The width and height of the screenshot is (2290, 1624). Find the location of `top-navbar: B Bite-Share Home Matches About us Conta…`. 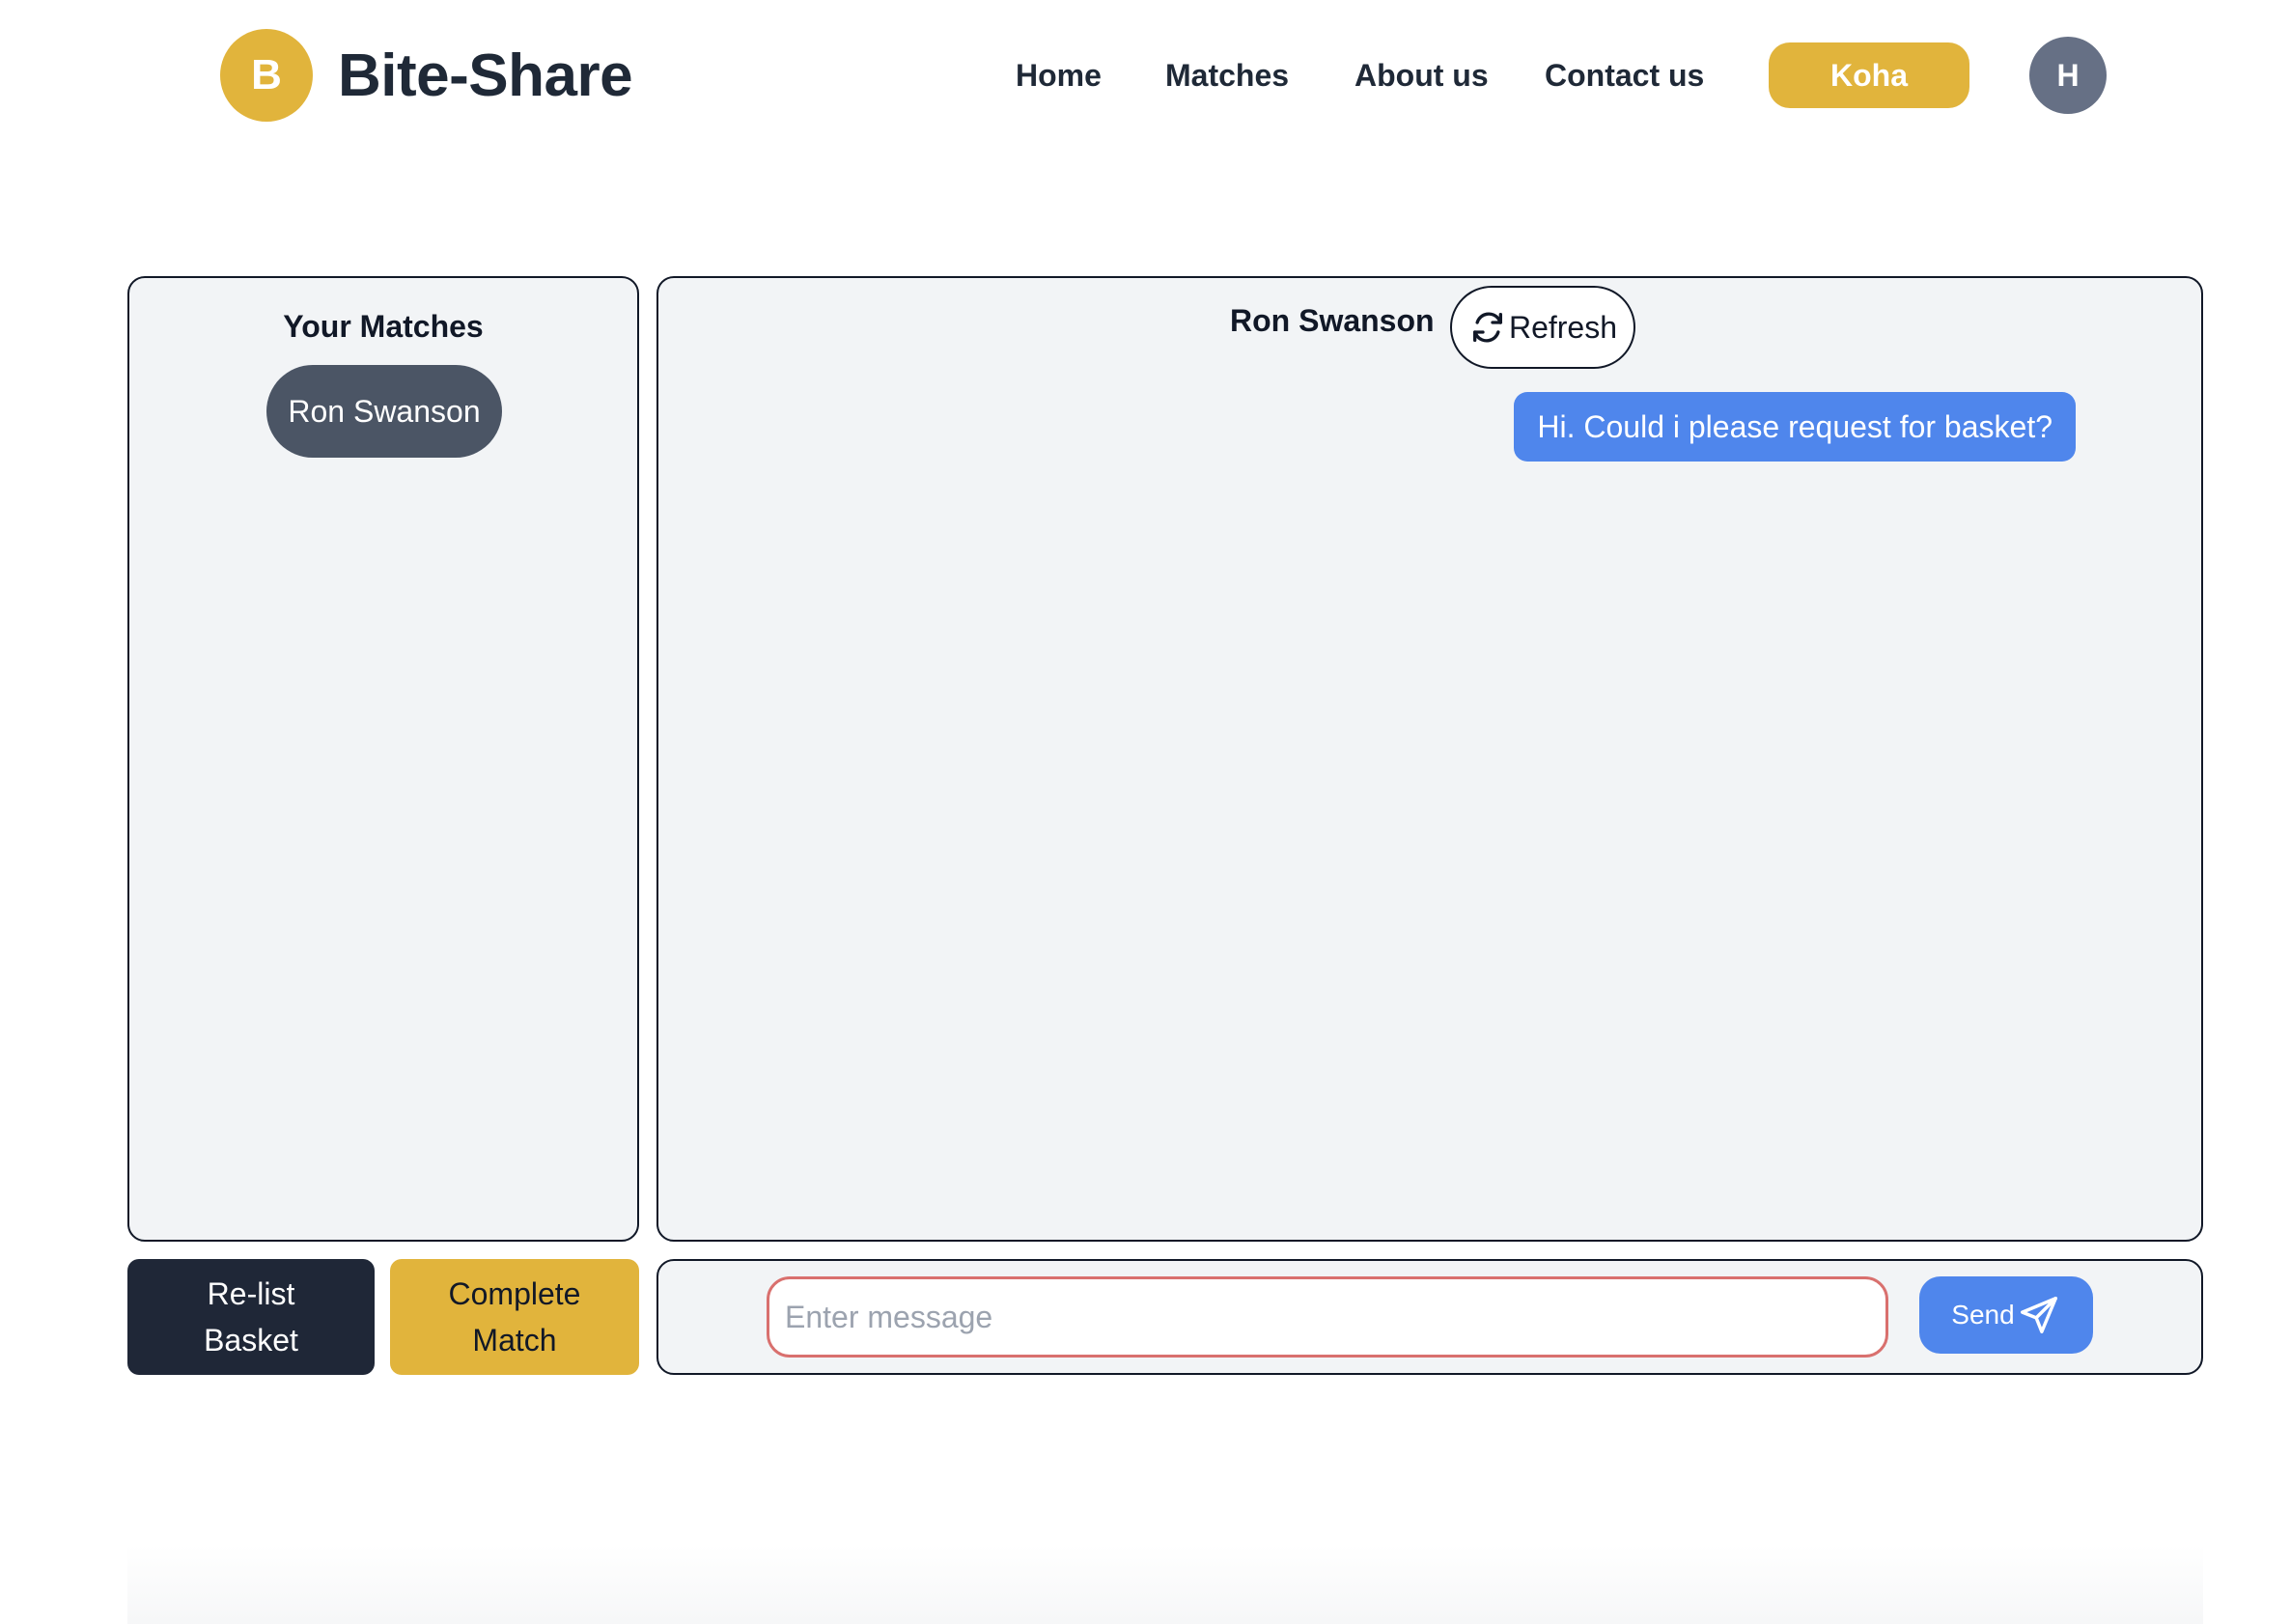

top-navbar: B Bite-Share Home Matches About us Conta… is located at coordinates (1145, 77).